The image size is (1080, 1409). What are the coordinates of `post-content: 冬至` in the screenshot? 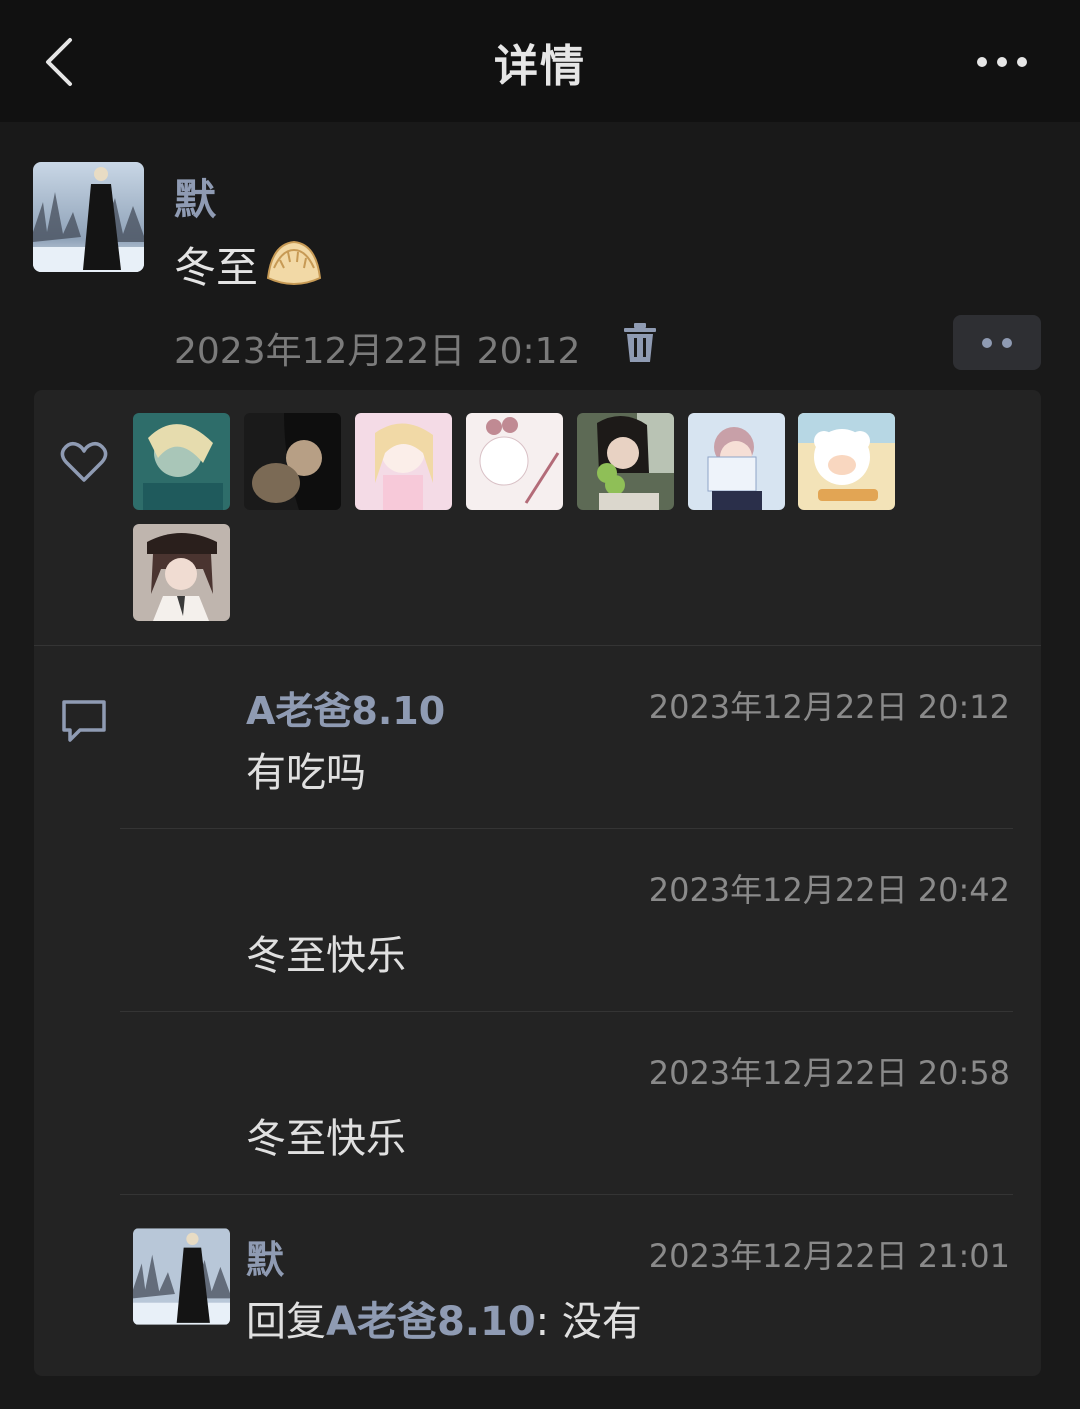 It's located at (249, 264).